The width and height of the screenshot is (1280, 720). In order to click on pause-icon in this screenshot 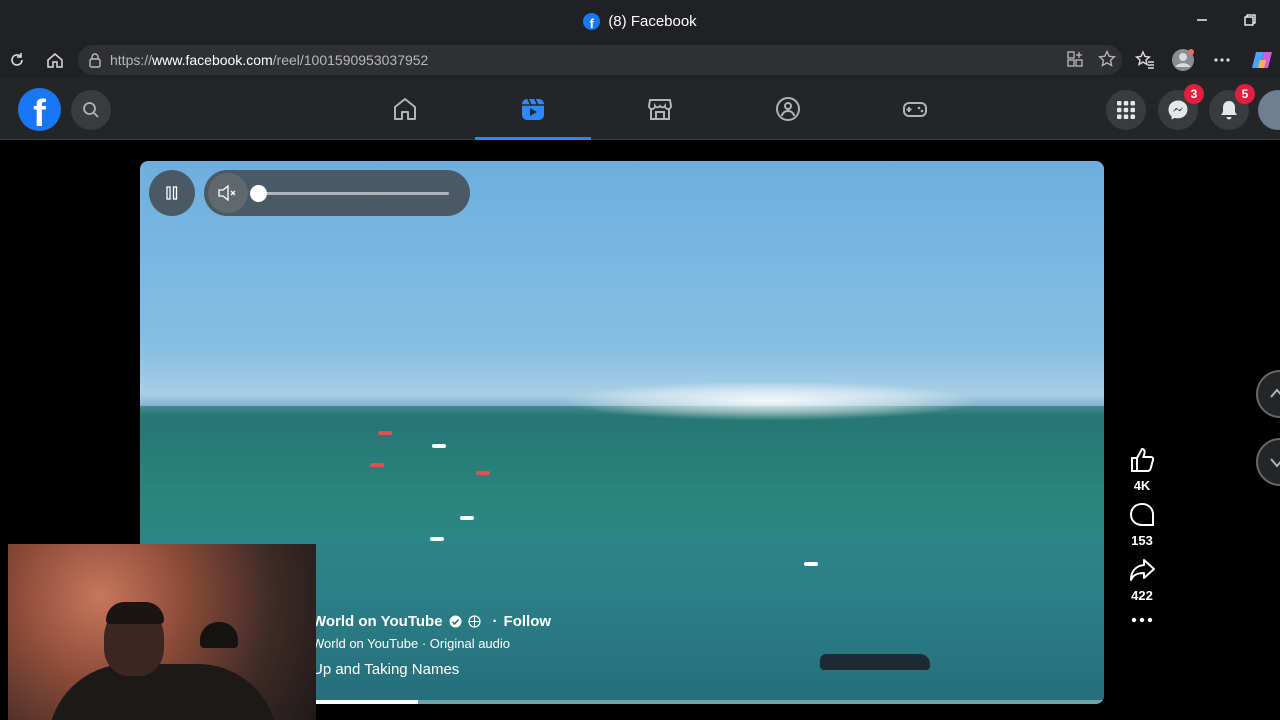, I will do `click(172, 193)`.